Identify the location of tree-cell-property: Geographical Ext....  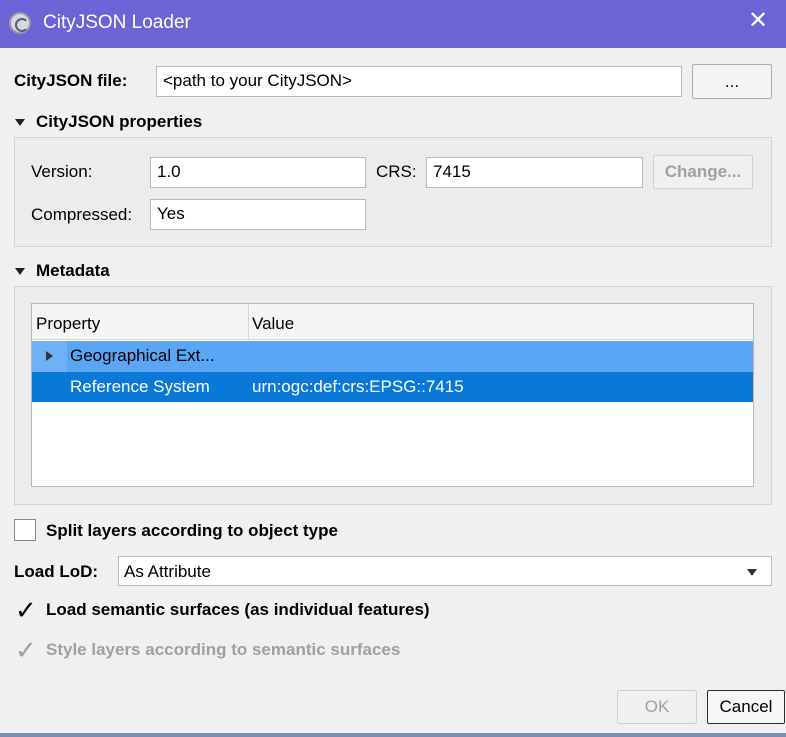
(142, 355).